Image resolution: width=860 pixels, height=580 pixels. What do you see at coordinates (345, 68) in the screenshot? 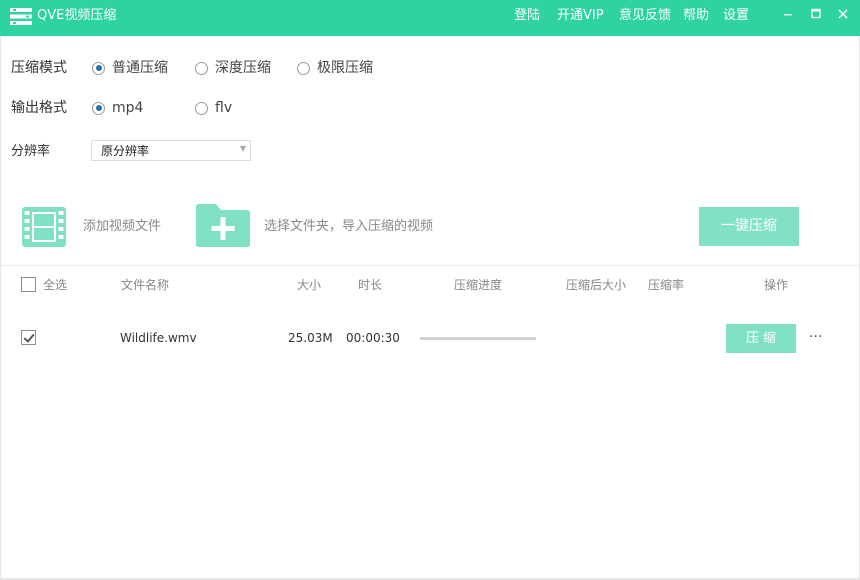
I see `radio-label: 极限压缩` at bounding box center [345, 68].